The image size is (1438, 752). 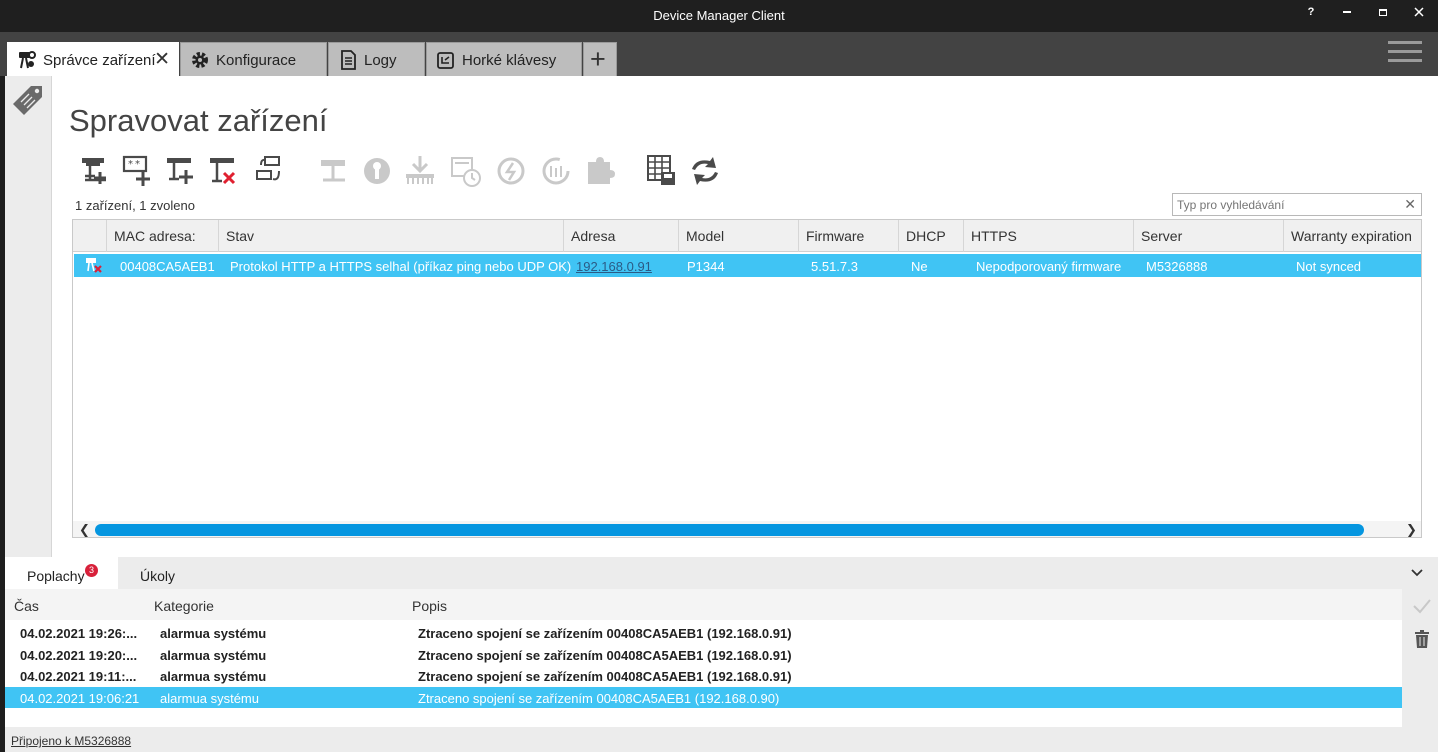 What do you see at coordinates (729, 530) in the screenshot?
I see `scrollbar-thumb` at bounding box center [729, 530].